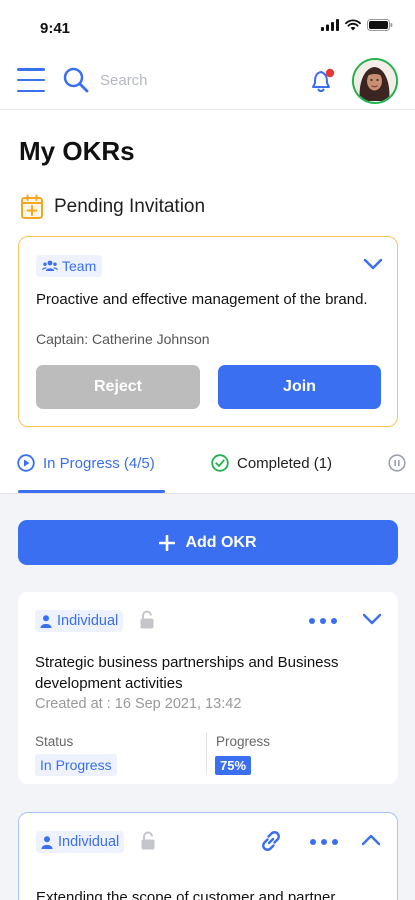  I want to click on status-bar: 9:41, so click(207, 26).